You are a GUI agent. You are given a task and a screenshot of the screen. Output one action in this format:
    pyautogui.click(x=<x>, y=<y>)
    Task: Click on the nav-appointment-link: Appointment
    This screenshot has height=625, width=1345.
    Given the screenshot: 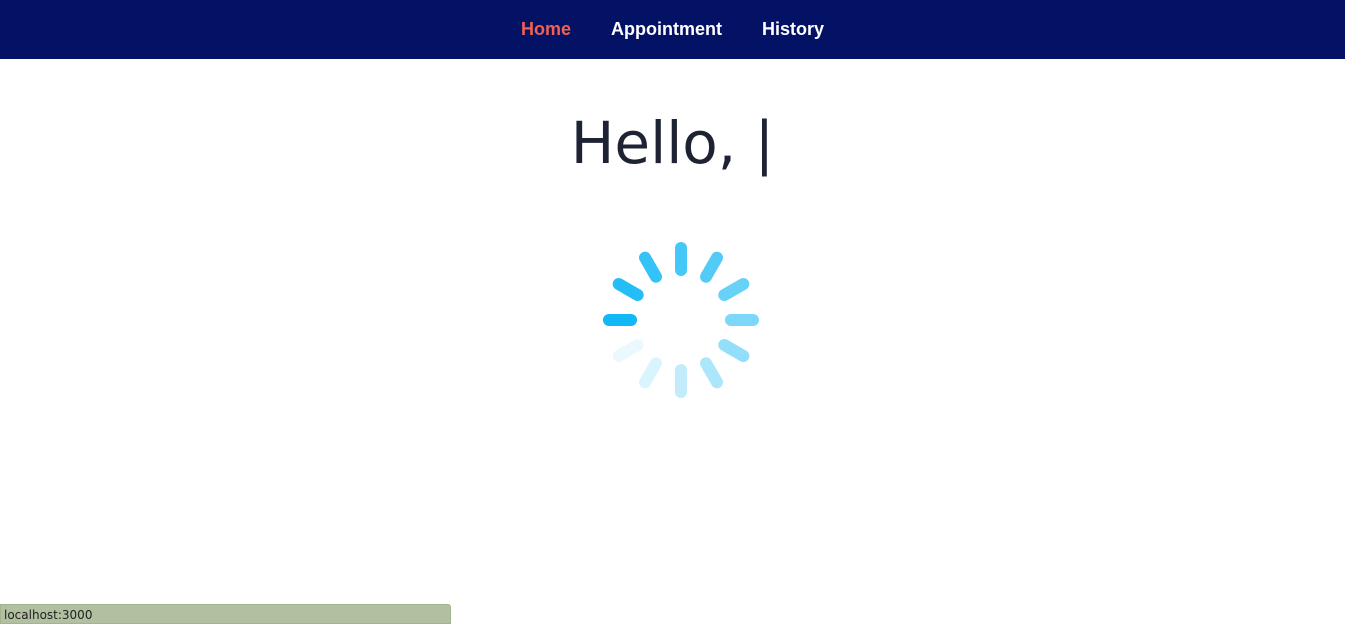 What is the action you would take?
    pyautogui.click(x=666, y=29)
    